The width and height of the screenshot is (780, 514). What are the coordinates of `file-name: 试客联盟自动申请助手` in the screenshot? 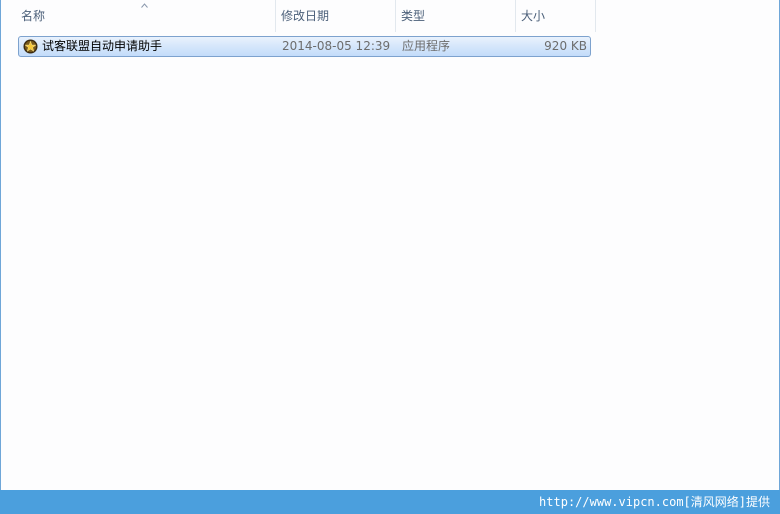 It's located at (102, 46).